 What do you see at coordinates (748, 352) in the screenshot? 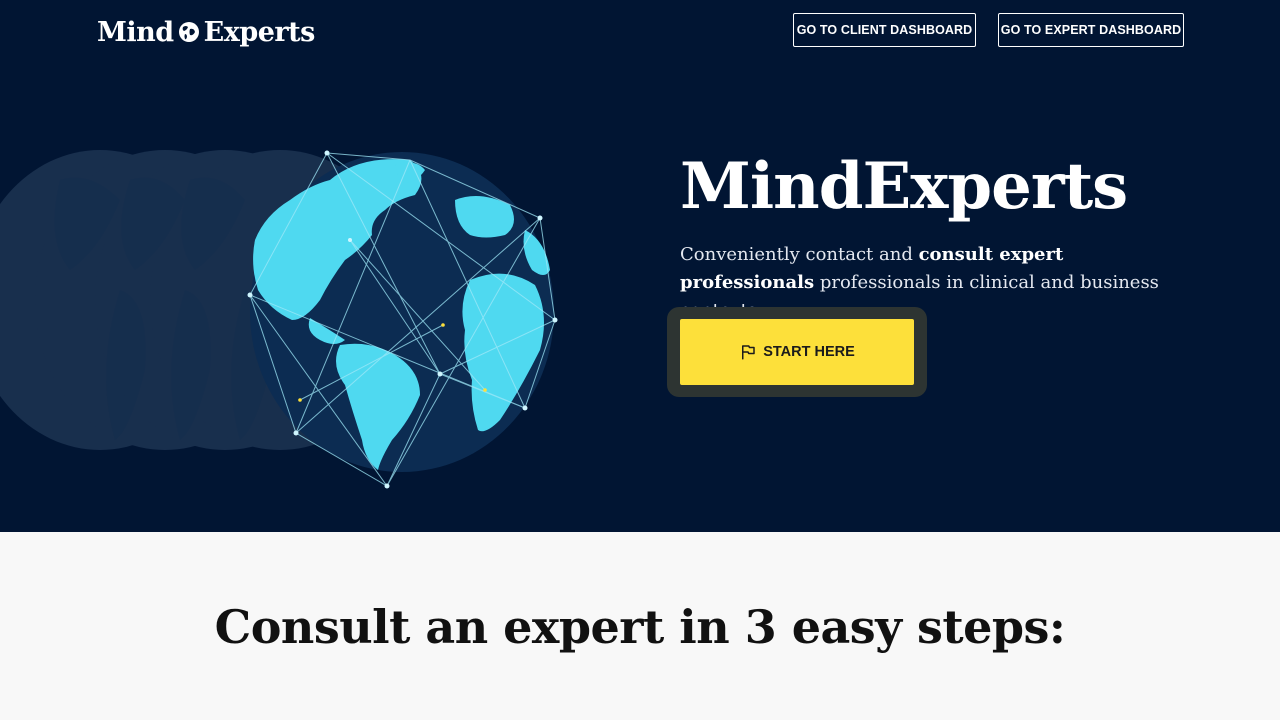
I see `flag-icon` at bounding box center [748, 352].